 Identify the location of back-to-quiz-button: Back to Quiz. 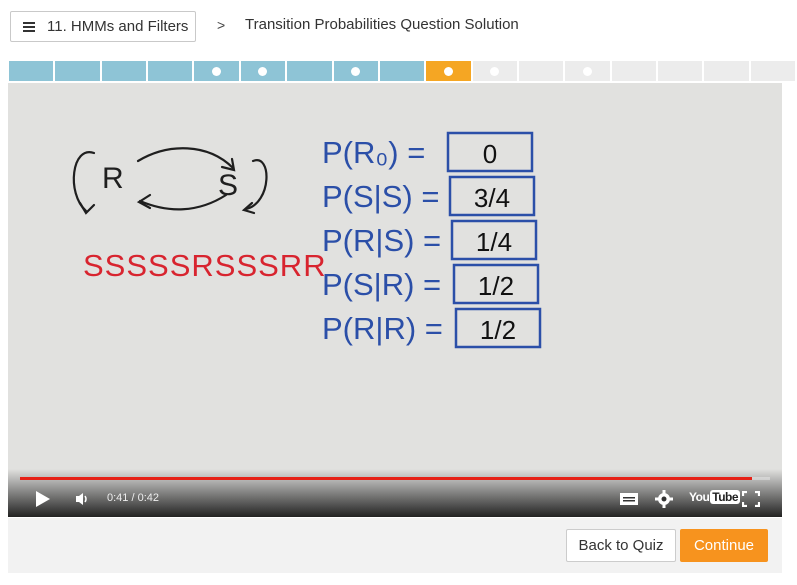
(621, 545).